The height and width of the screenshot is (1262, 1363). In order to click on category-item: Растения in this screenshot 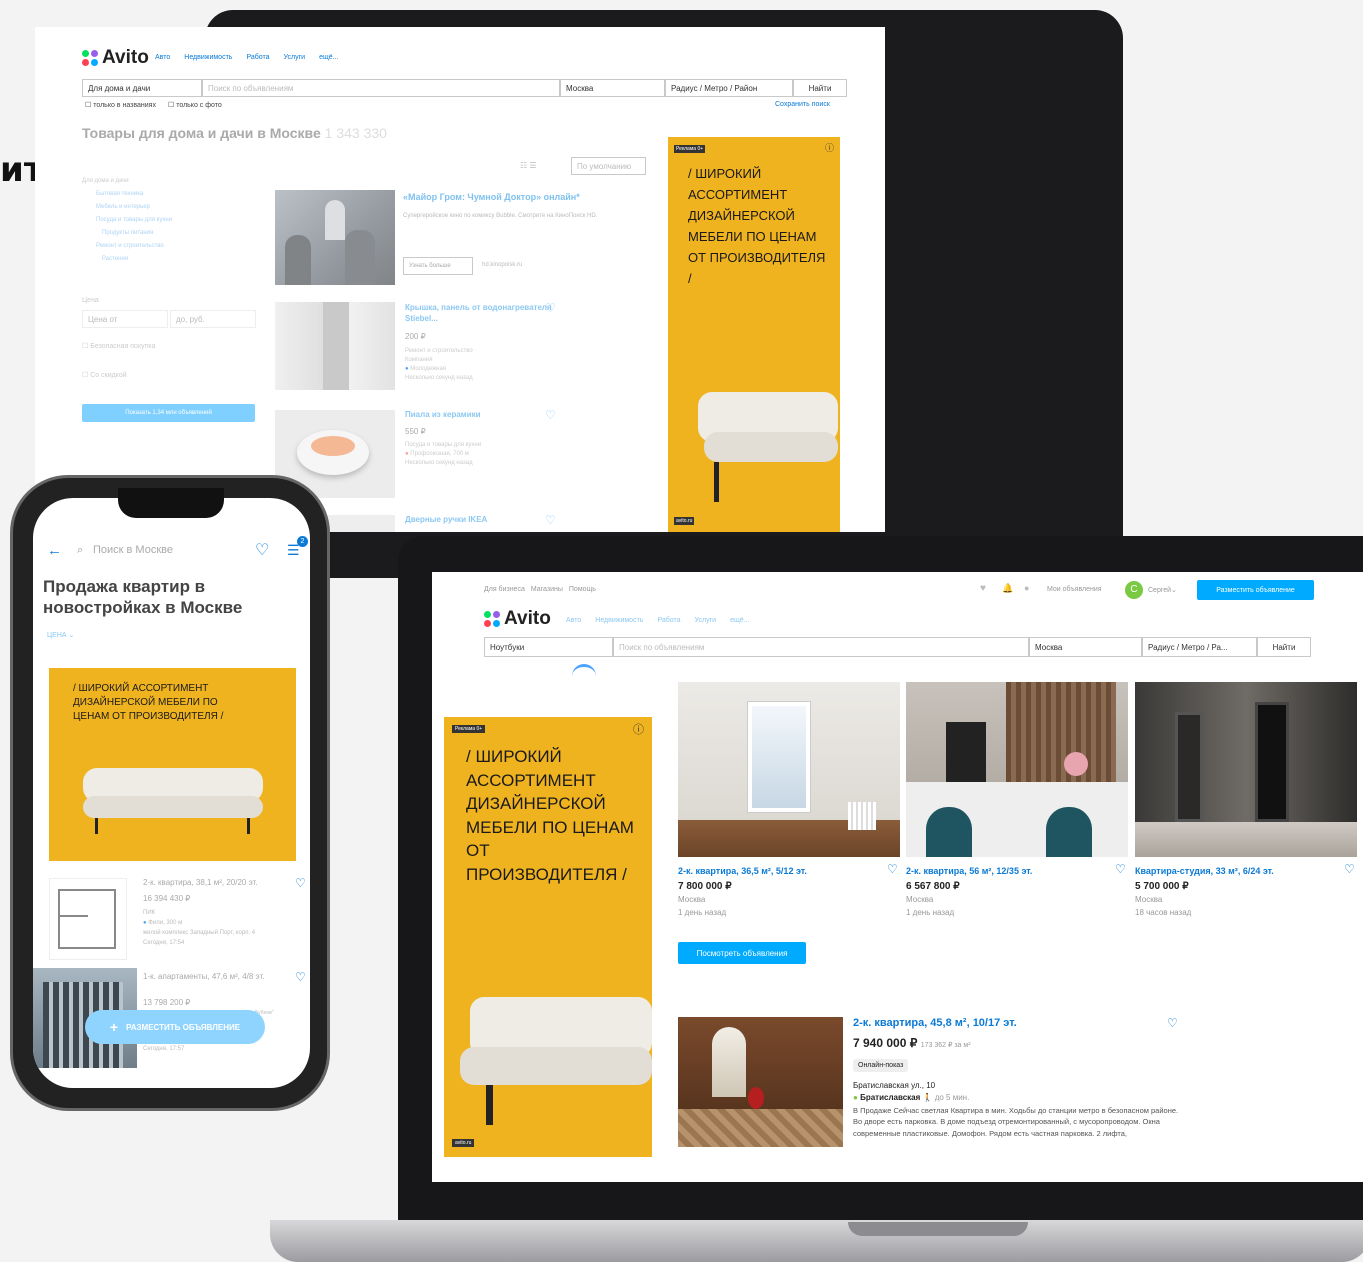, I will do `click(127, 259)`.